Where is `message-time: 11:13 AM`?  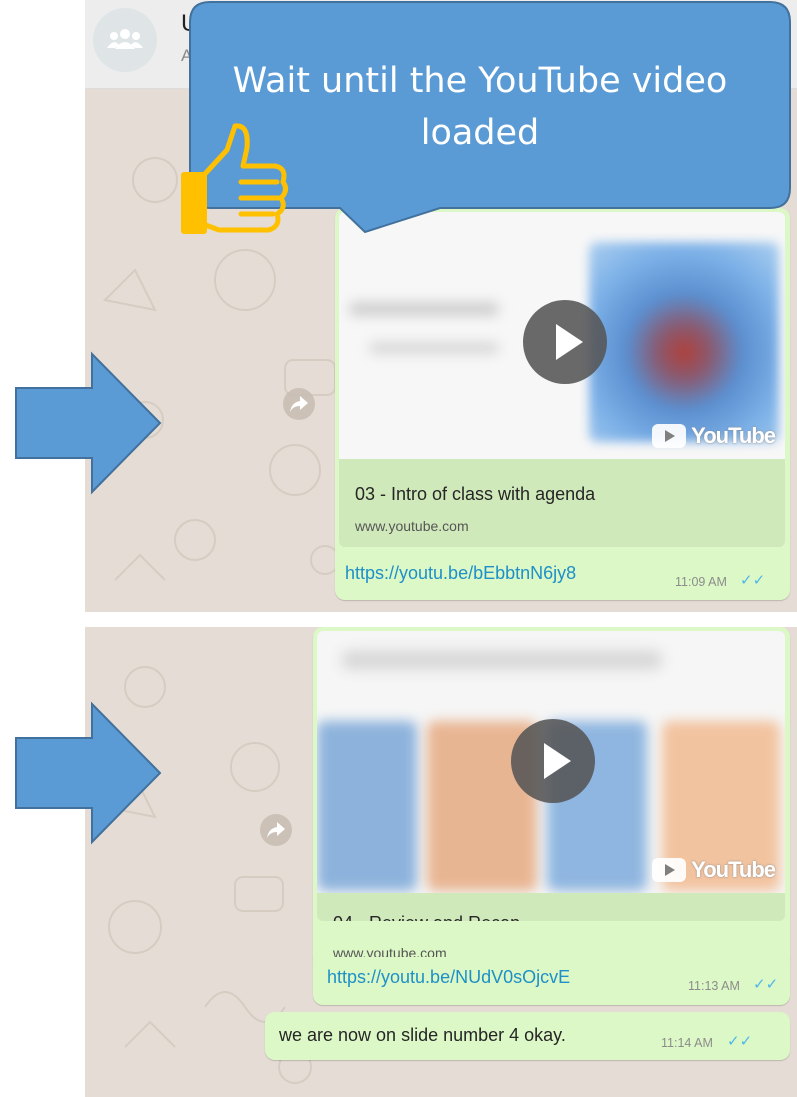 message-time: 11:13 AM is located at coordinates (714, 986).